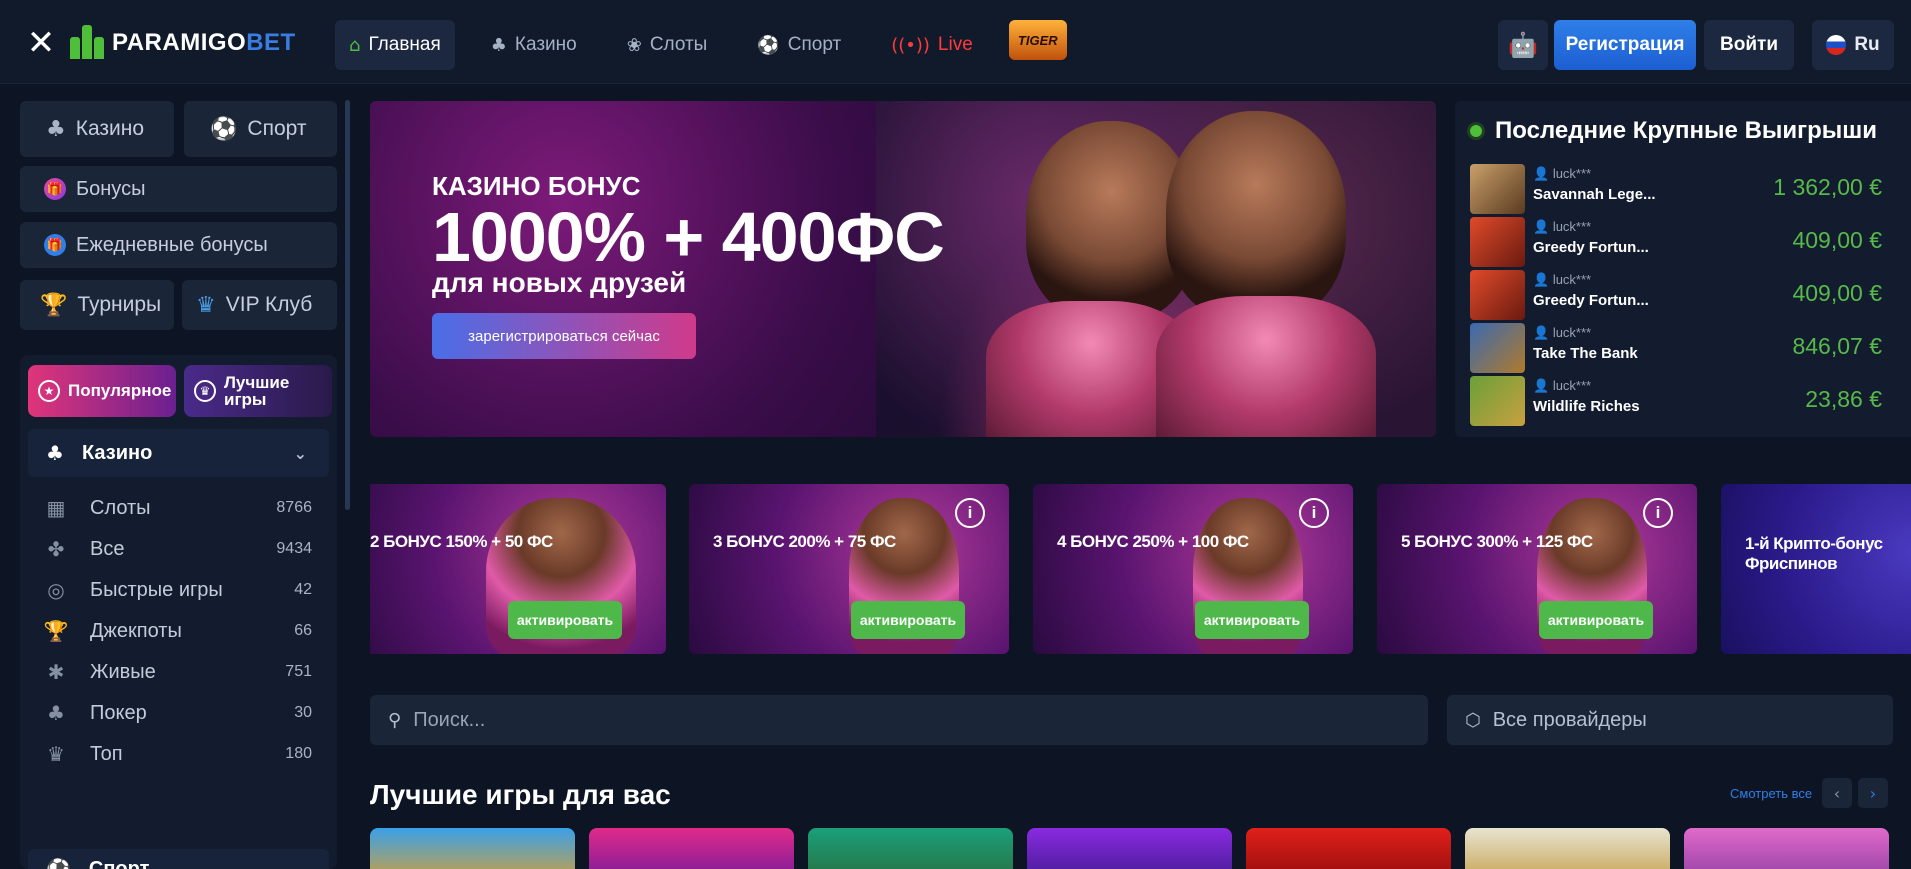  What do you see at coordinates (56, 713) in the screenshot?
I see `poker-icon: ♣` at bounding box center [56, 713].